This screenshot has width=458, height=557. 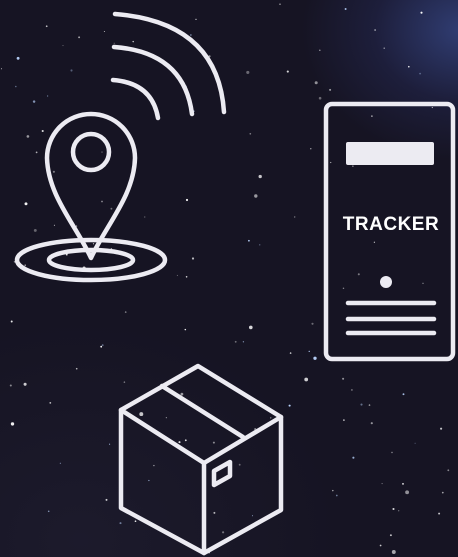 I want to click on server-power-led, so click(x=386, y=282).